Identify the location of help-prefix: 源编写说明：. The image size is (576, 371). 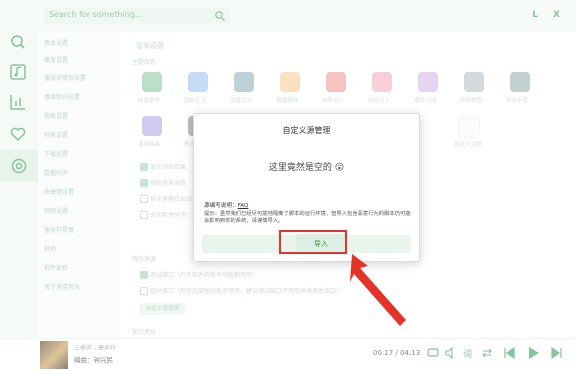
(221, 206).